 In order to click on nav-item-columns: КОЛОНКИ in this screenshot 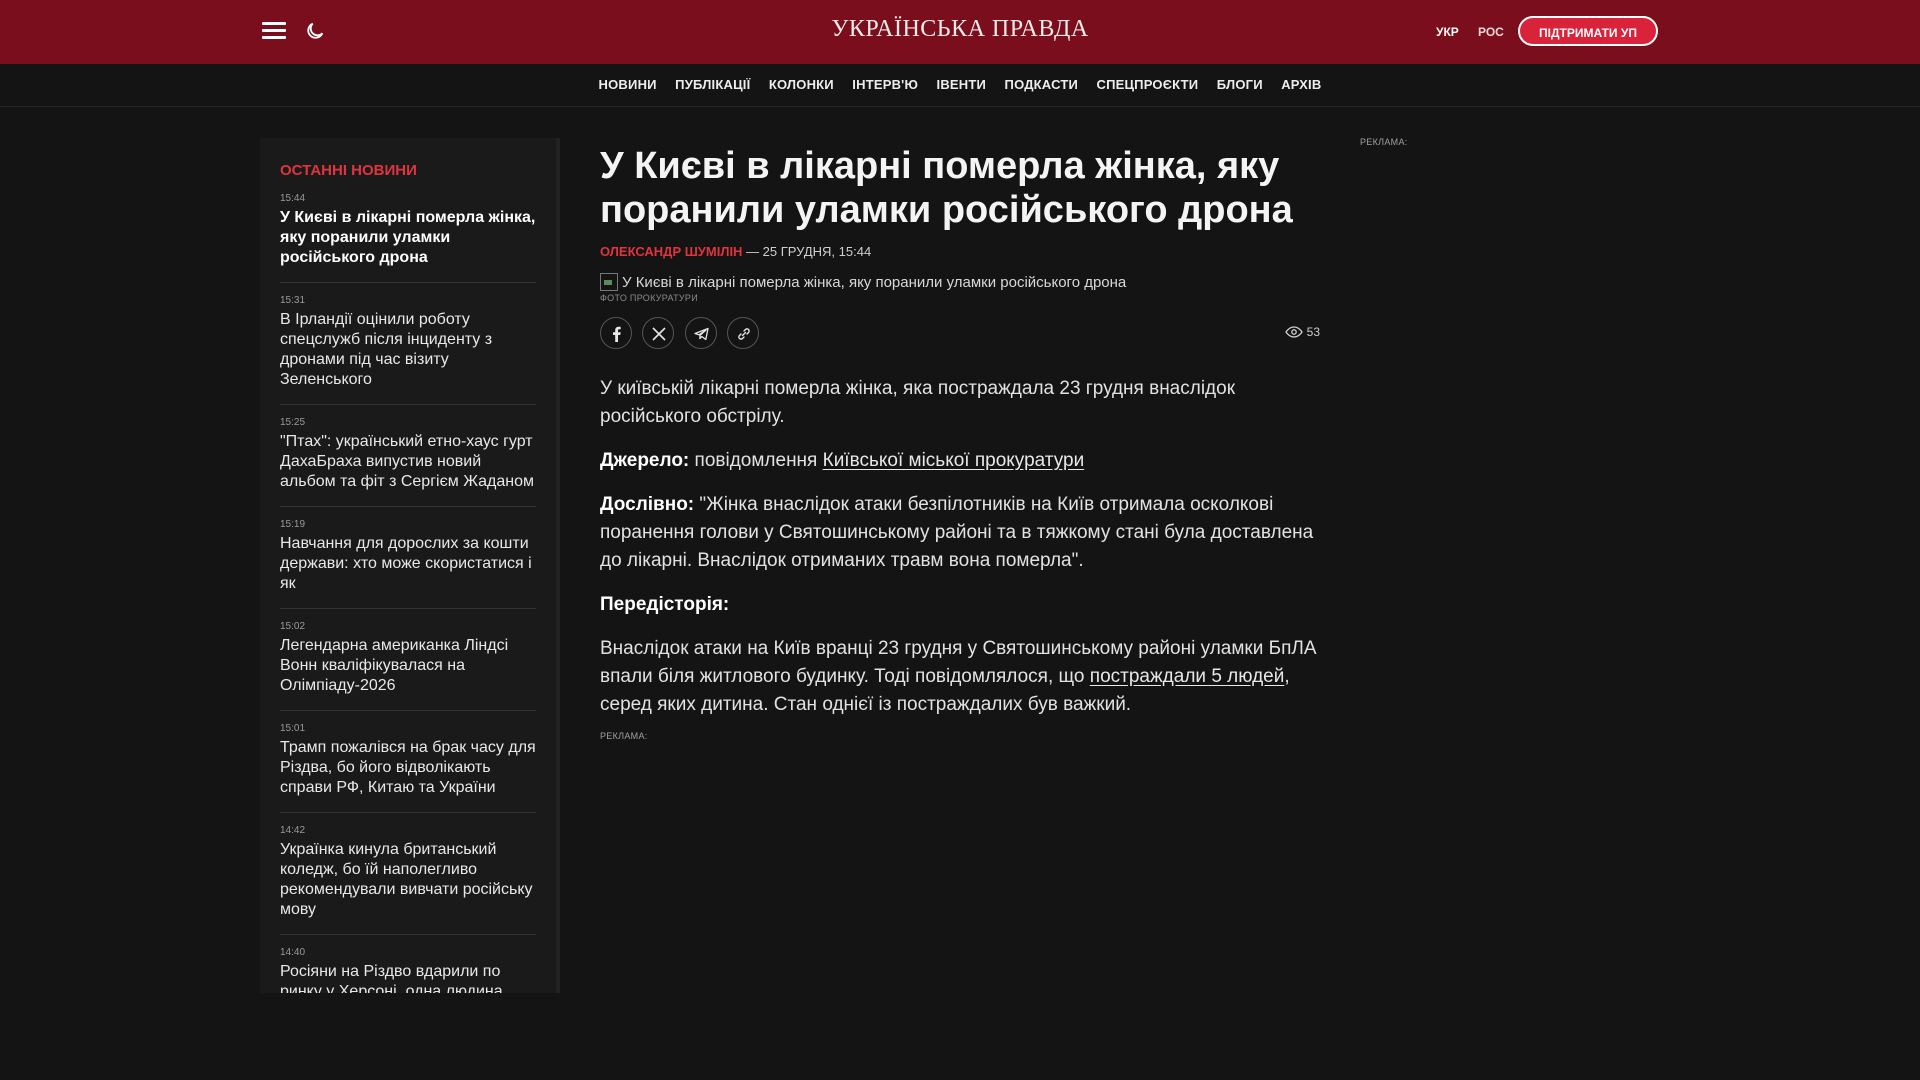, I will do `click(801, 85)`.